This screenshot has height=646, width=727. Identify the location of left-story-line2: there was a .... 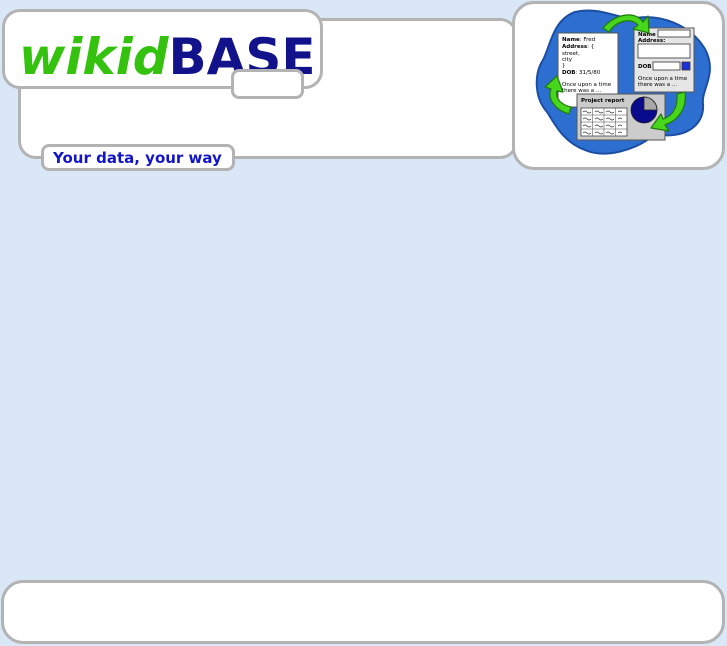
(581, 91).